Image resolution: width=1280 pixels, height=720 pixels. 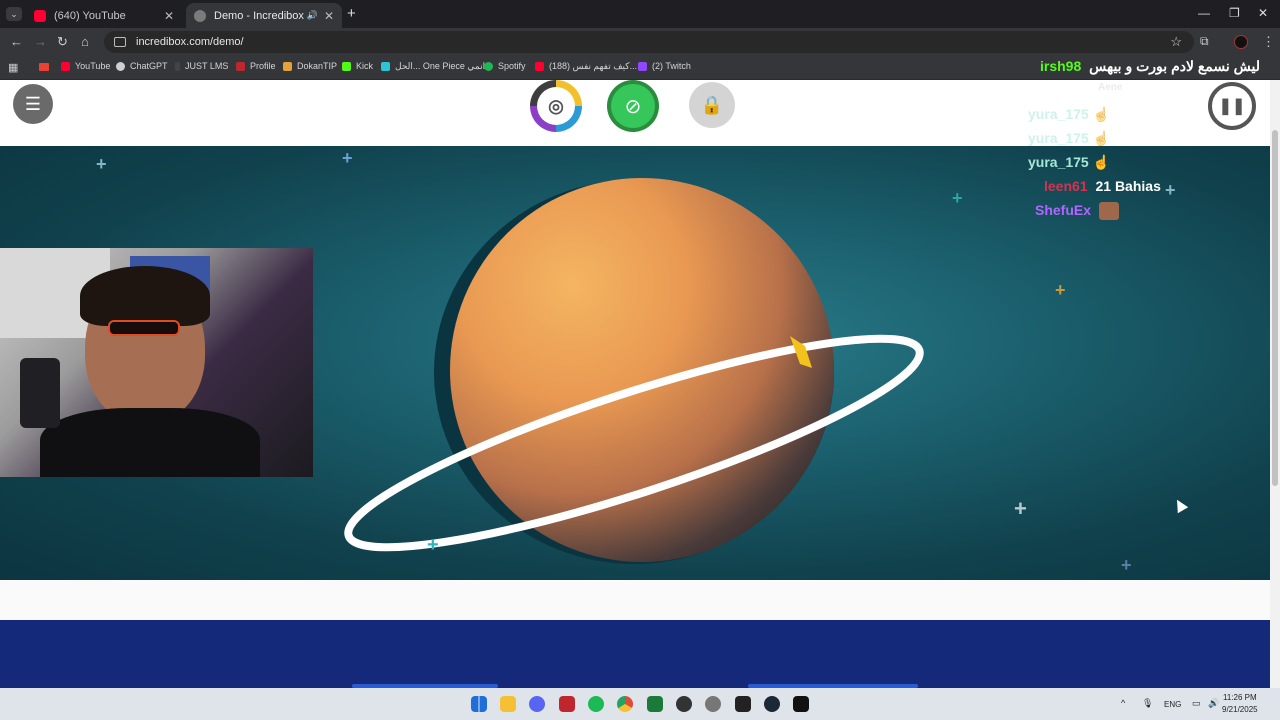 I want to click on pause-button: ❚❚, so click(x=1232, y=106).